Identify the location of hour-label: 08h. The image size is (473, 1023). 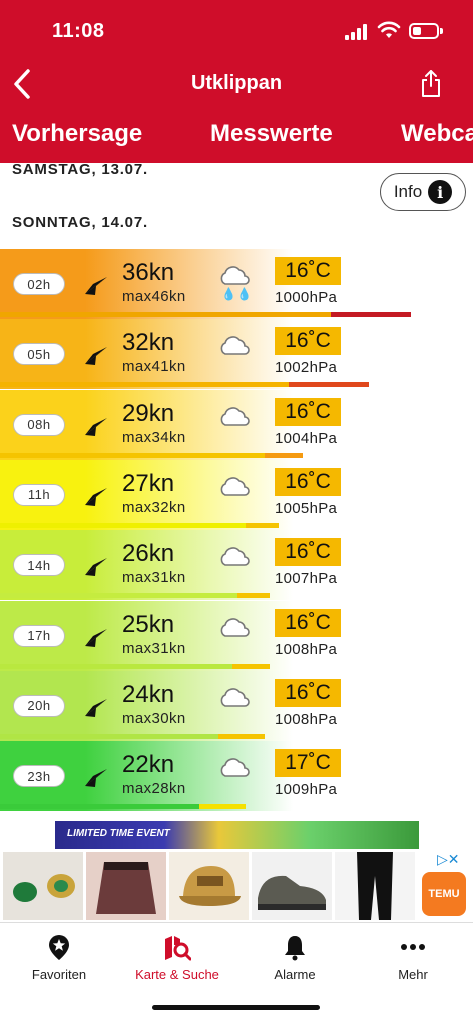
(39, 424).